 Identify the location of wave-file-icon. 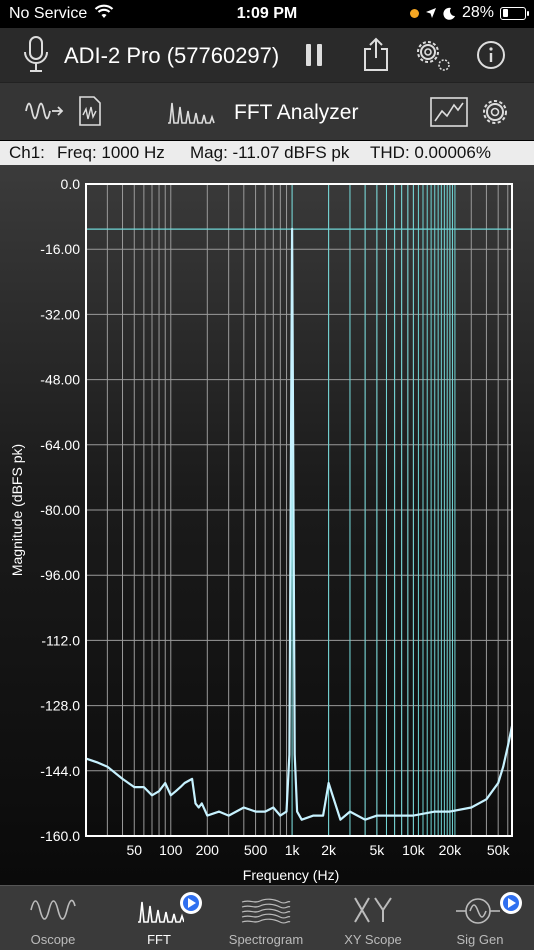
(90, 111).